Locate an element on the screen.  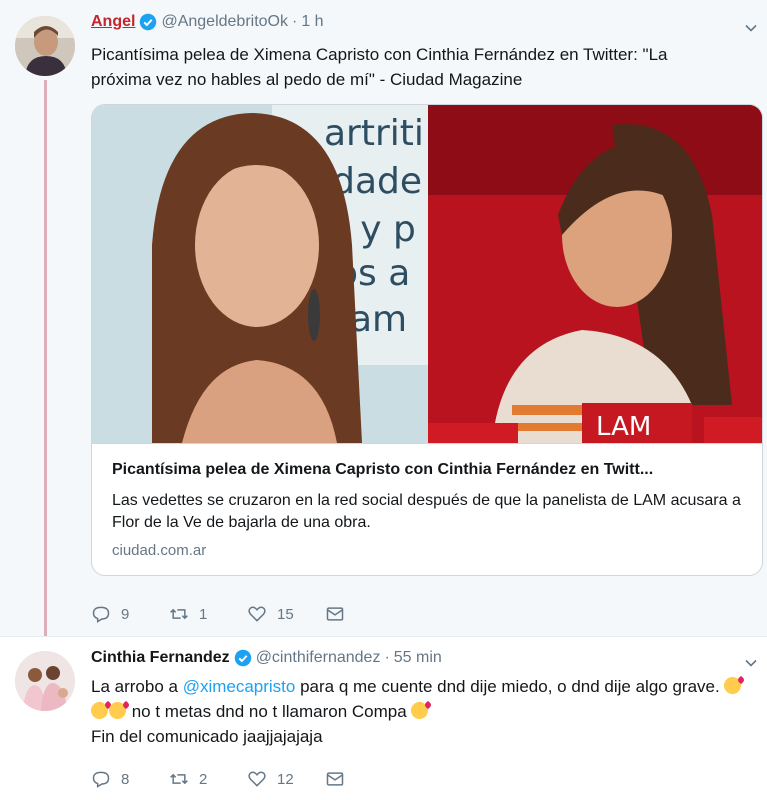
tweet-header: Angel @AngeldebritoOk · 1 h is located at coordinates (207, 22).